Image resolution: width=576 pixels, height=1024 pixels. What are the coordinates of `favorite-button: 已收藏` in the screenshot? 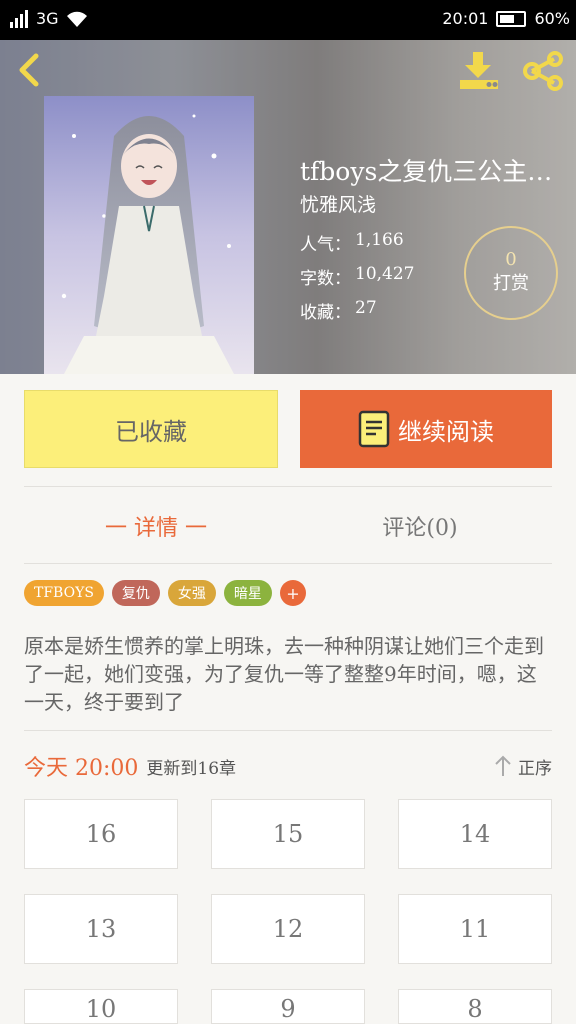 It's located at (151, 429).